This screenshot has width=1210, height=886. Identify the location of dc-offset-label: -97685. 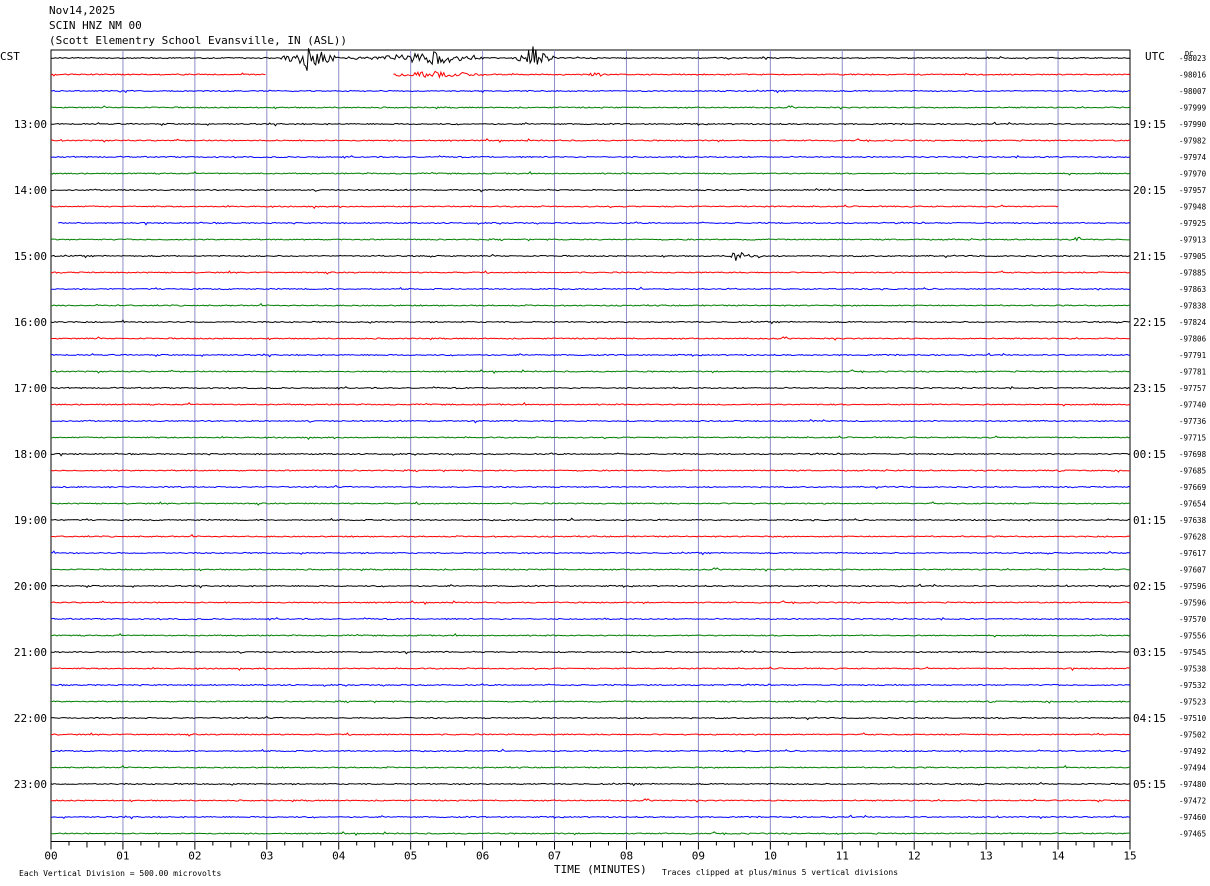
(1192, 471).